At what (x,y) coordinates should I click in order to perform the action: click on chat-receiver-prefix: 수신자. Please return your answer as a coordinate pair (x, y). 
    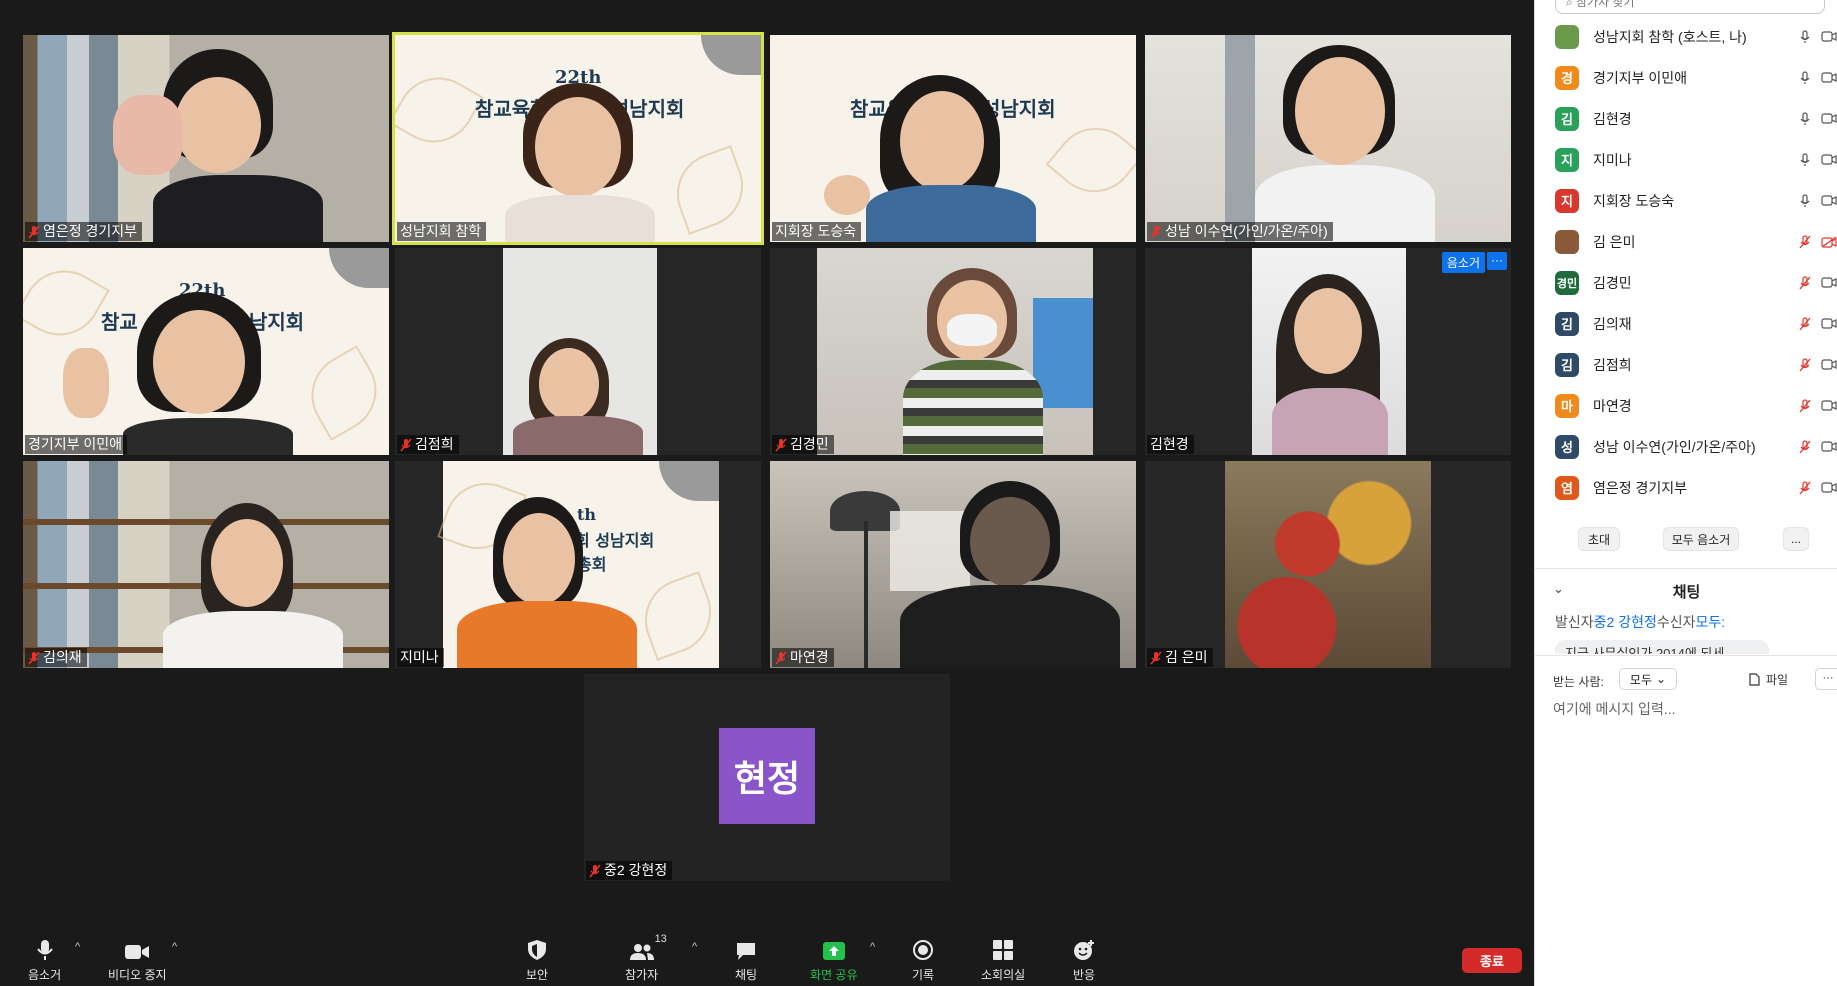
    Looking at the image, I should click on (1676, 622).